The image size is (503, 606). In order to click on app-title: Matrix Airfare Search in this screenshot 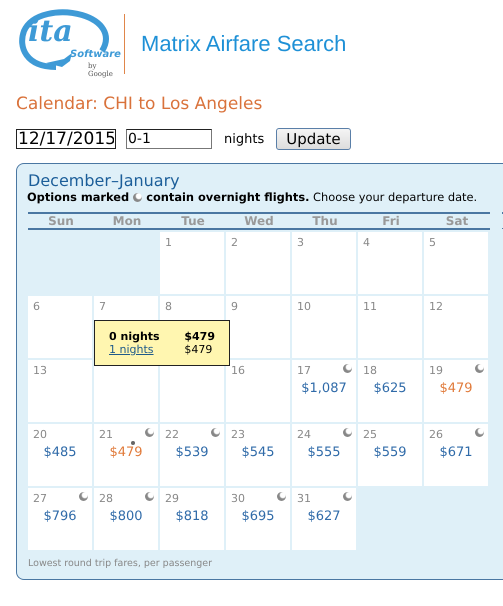, I will do `click(243, 44)`.